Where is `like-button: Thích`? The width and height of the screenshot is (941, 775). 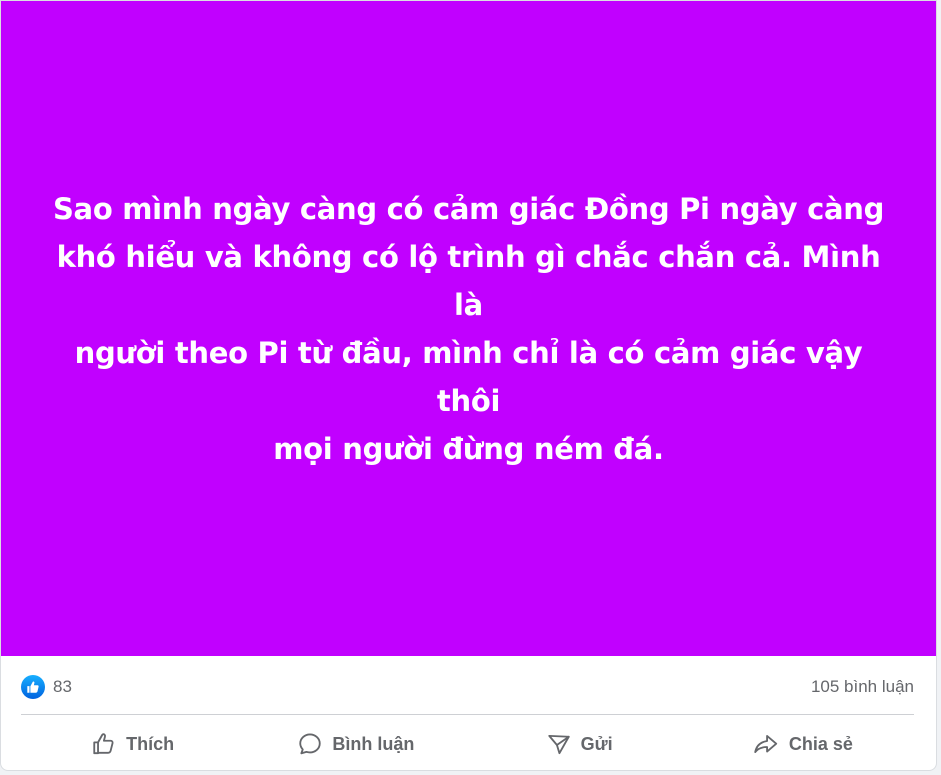
like-button: Thích is located at coordinates (132, 744).